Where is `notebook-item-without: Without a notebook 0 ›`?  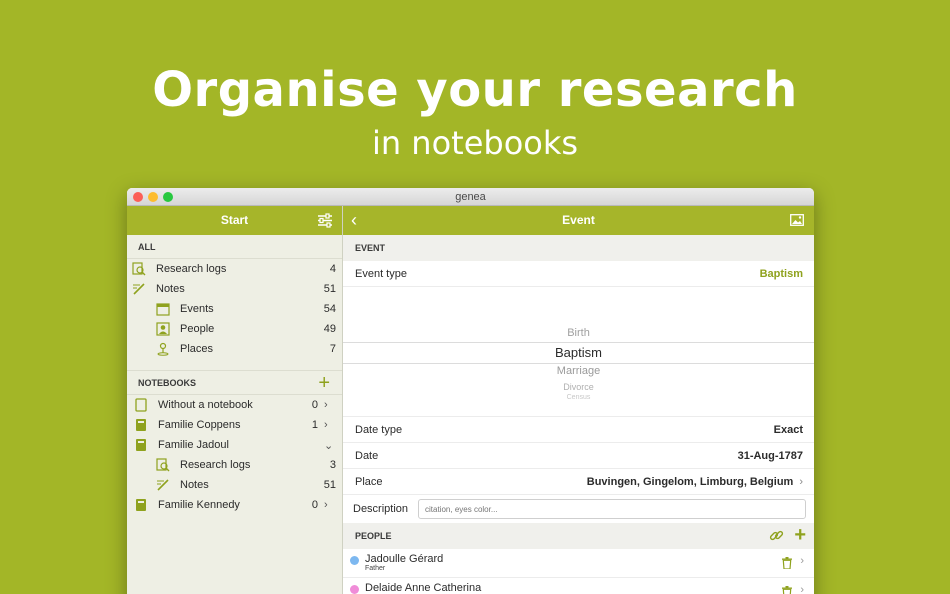 notebook-item-without: Without a notebook 0 › is located at coordinates (234, 405).